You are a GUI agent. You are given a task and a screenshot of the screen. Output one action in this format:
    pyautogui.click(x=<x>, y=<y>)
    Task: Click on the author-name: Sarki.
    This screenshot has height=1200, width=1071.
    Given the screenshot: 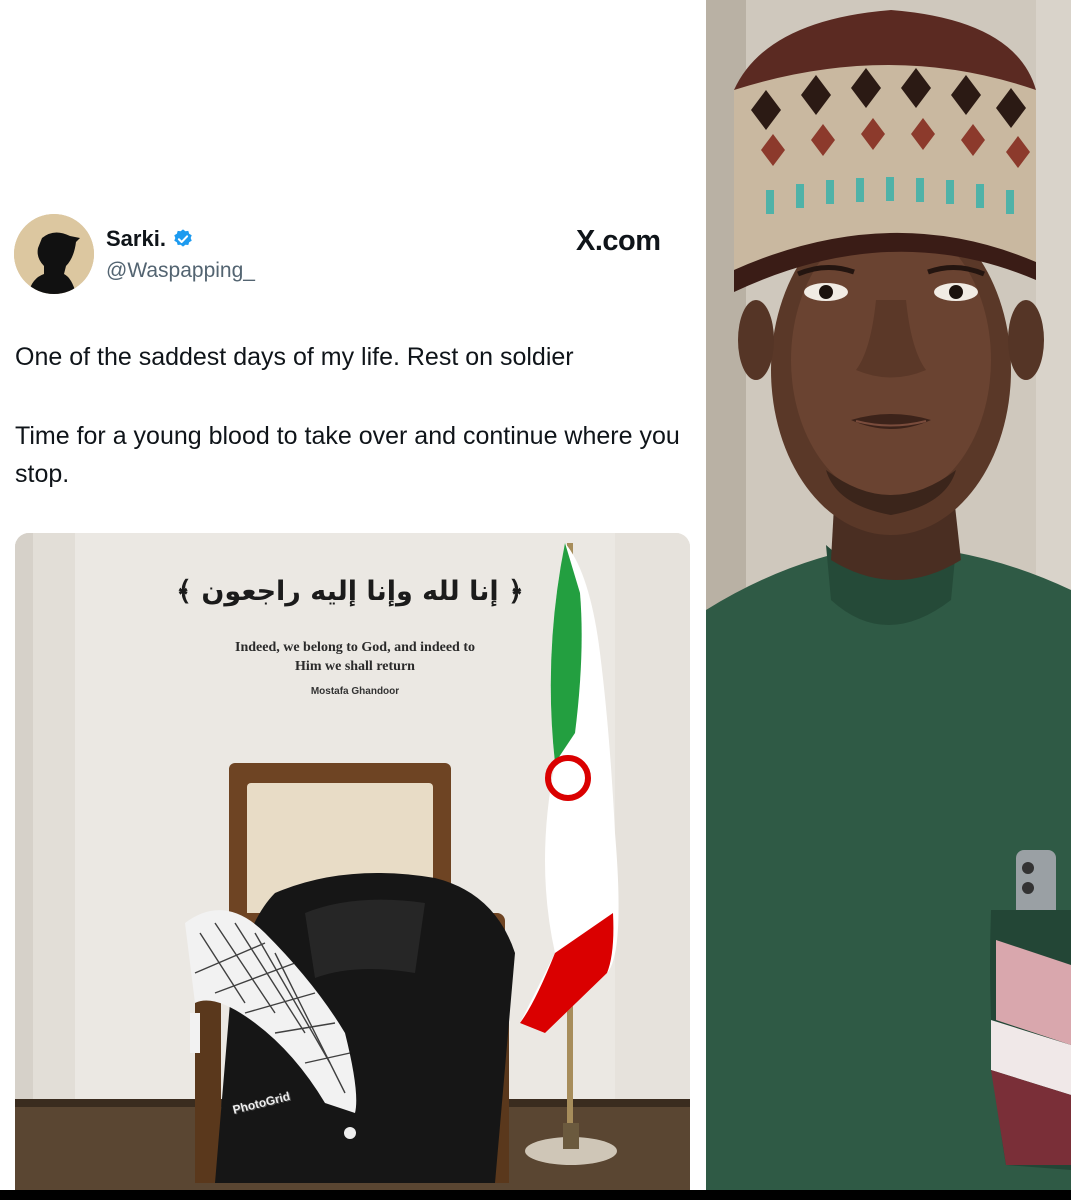 What is the action you would take?
    pyautogui.click(x=136, y=239)
    